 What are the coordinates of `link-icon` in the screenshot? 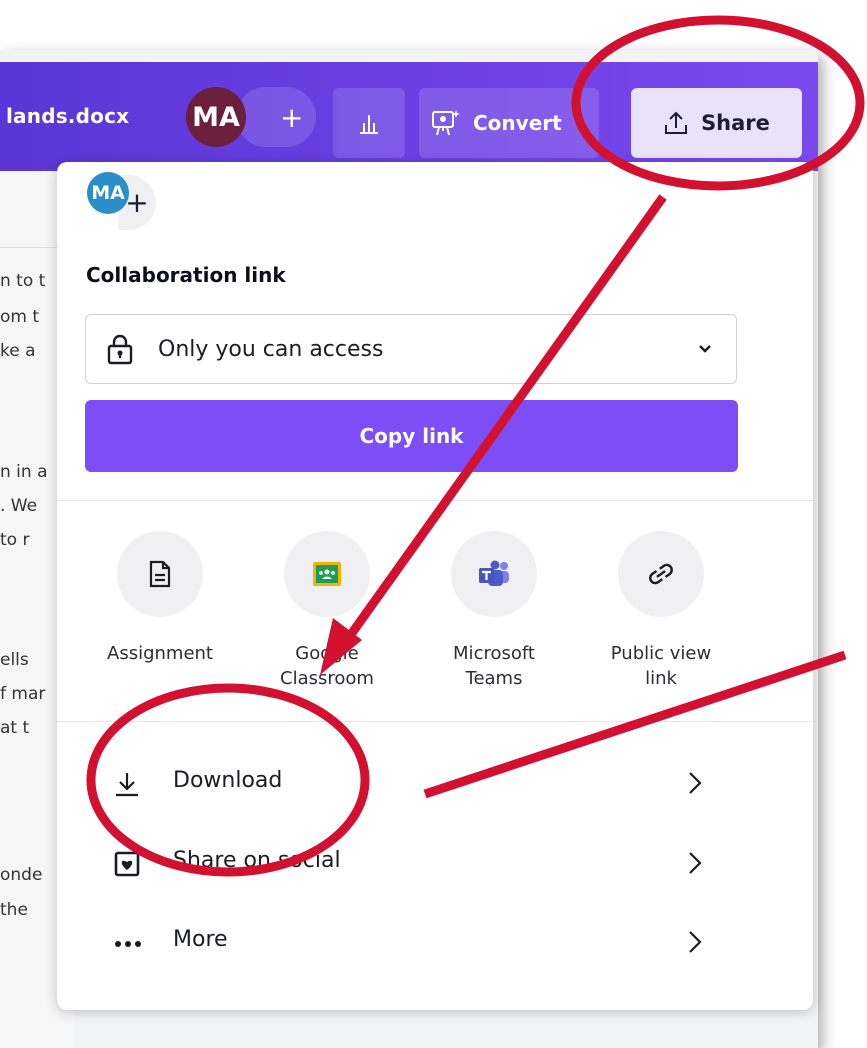 It's located at (661, 574).